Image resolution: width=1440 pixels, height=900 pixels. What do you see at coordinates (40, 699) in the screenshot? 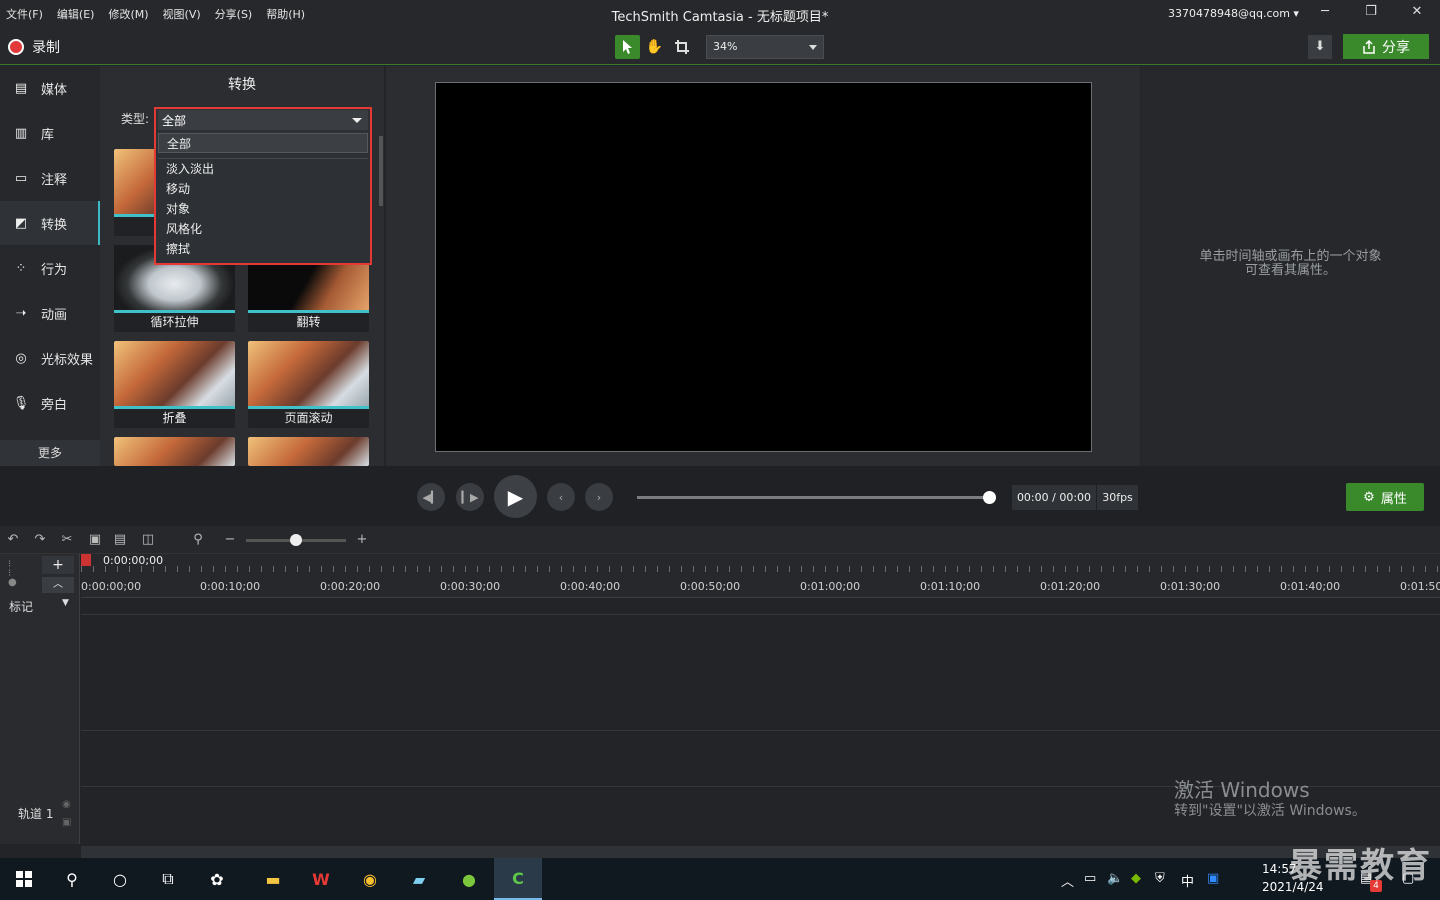
I see `track-header: ⁝ ⁝ ● + ︿ 标记 ▼ 轨道 1 ◉ ▣` at bounding box center [40, 699].